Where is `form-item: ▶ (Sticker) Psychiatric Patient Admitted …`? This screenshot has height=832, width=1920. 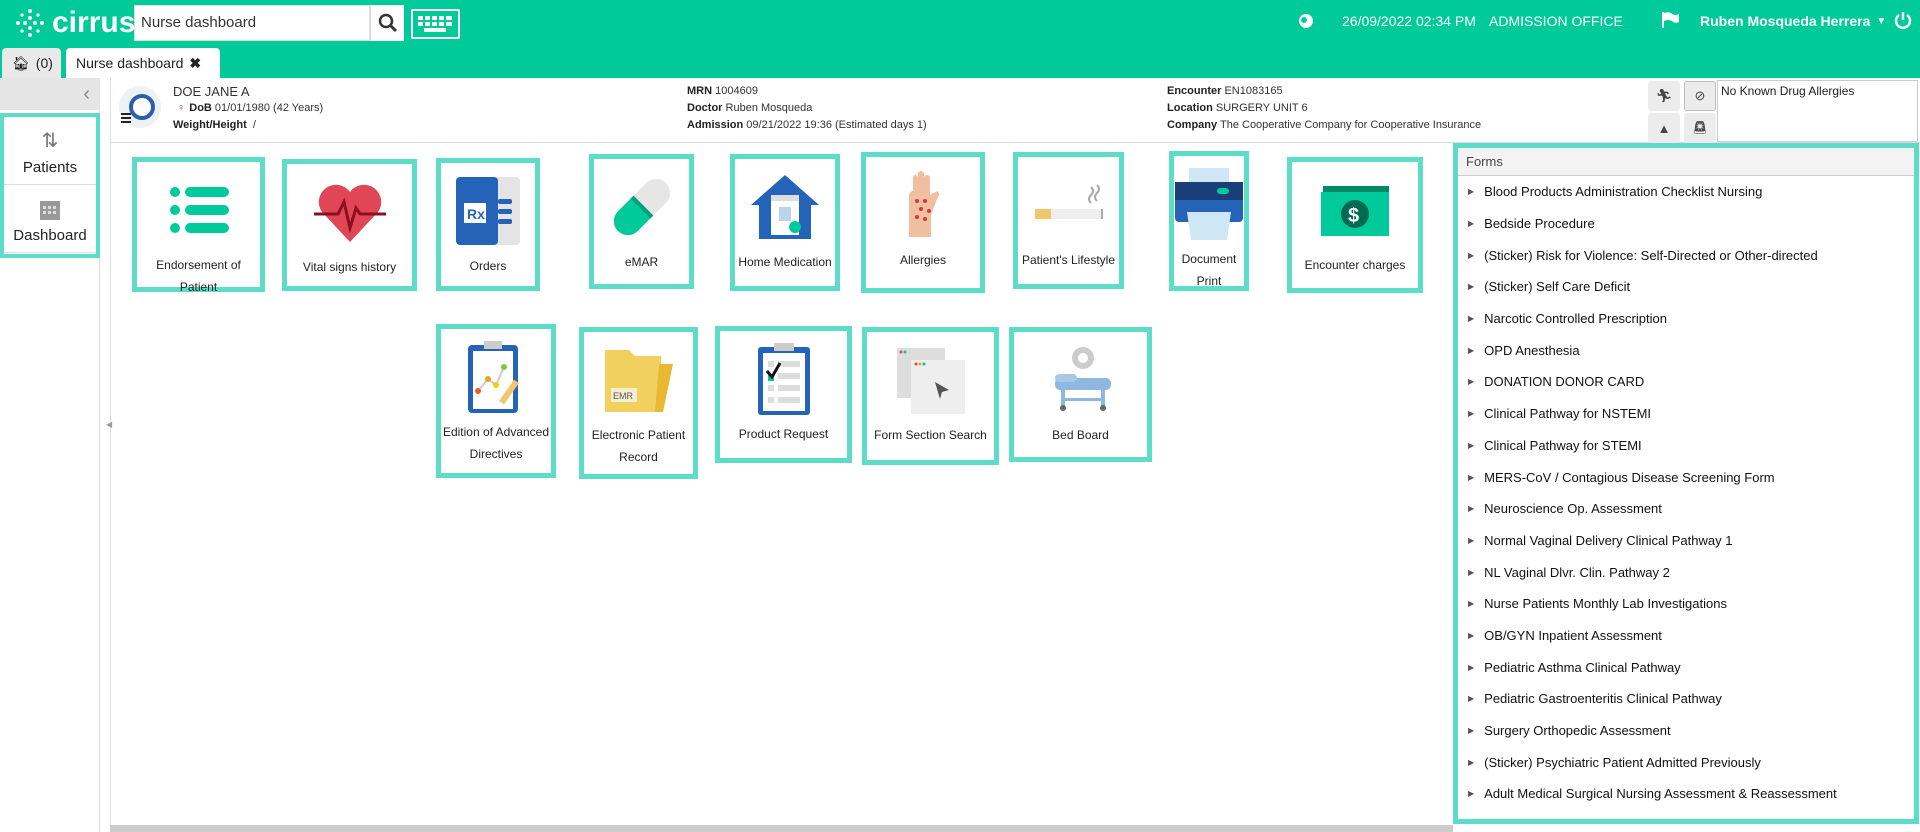 form-item: ▶ (Sticker) Psychiatric Patient Admitted … is located at coordinates (1686, 762).